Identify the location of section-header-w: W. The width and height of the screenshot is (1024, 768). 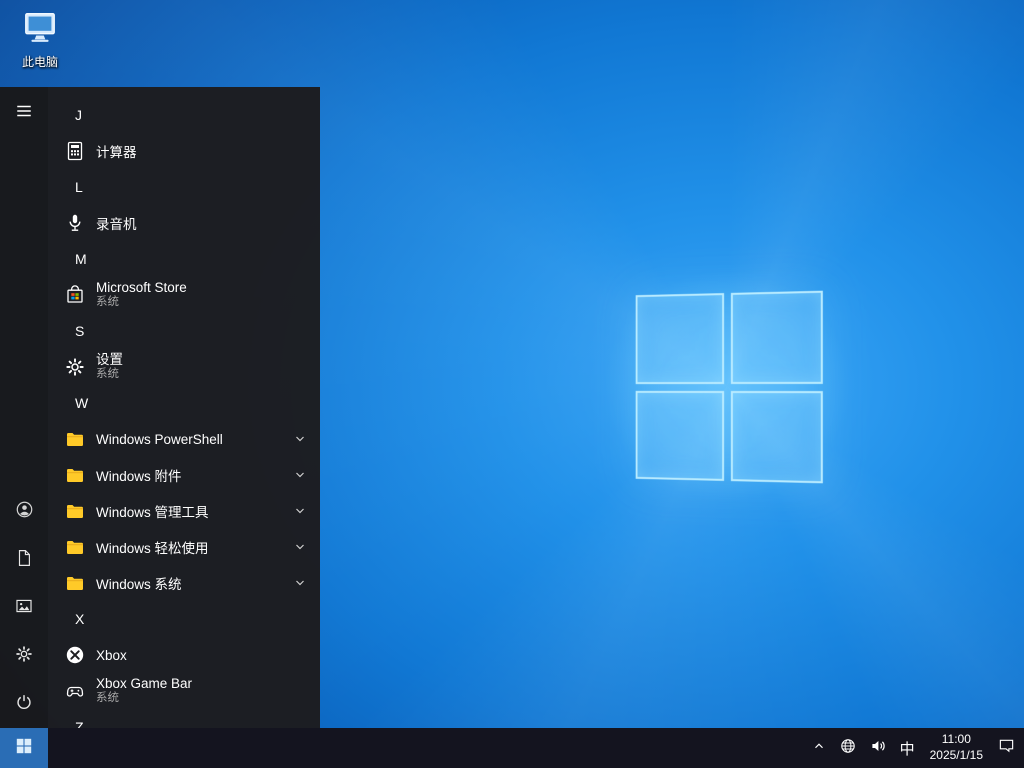
(184, 403).